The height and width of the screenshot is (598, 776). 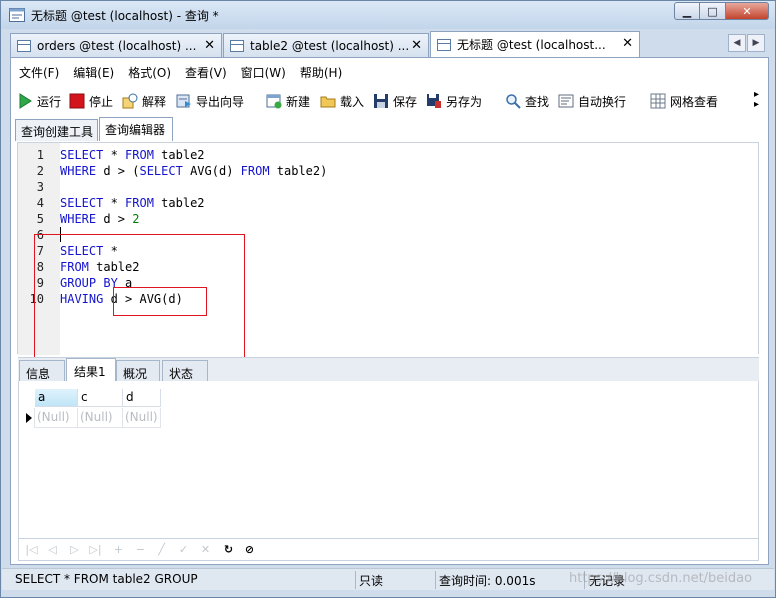 I want to click on code-text: WHERE d > (SELECT AVG(d) FROM table2), so click(x=193, y=171).